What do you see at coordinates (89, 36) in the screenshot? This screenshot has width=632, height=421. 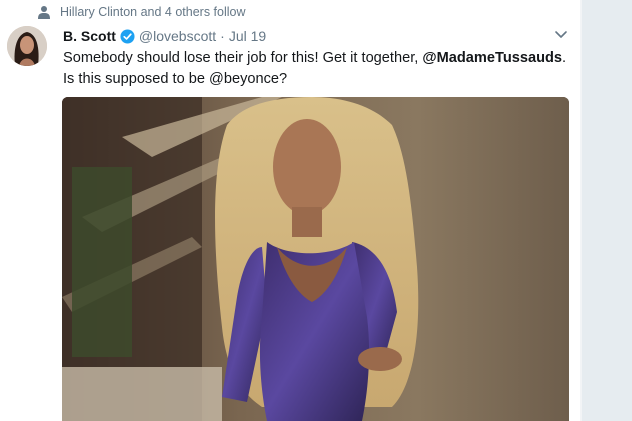 I see `author-name: B. Scott` at bounding box center [89, 36].